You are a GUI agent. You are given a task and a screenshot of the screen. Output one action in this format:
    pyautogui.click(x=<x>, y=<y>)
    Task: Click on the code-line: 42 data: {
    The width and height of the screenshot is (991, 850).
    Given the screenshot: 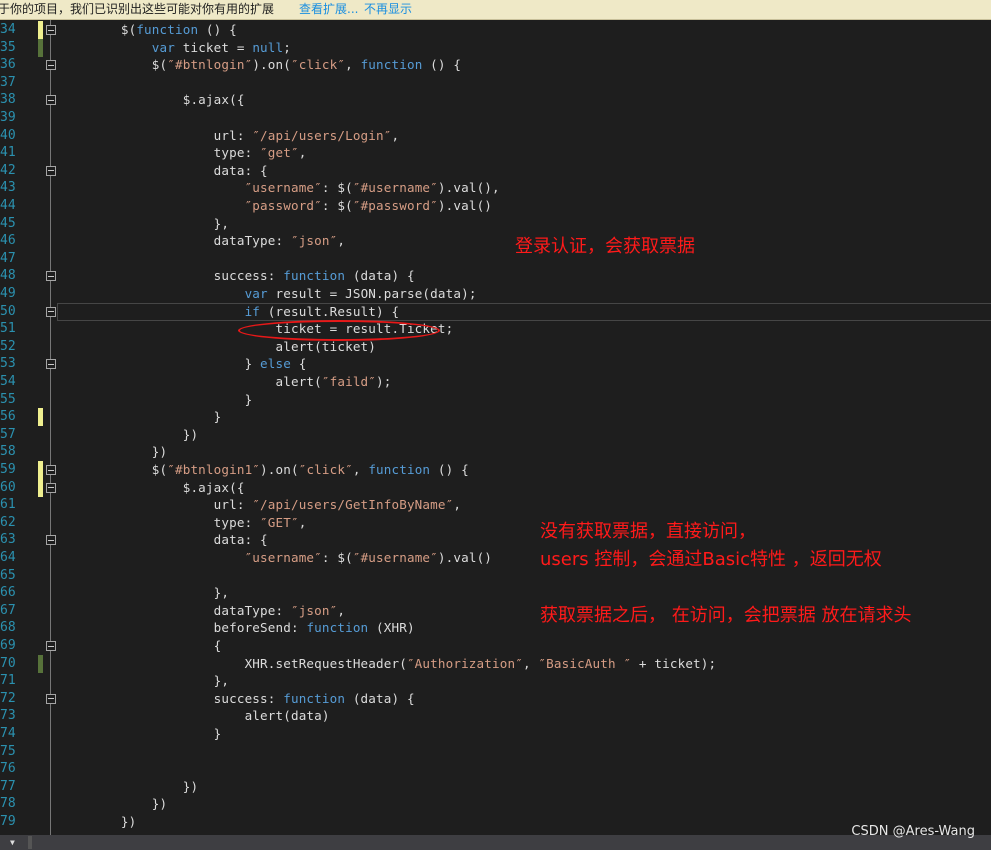 What is the action you would take?
    pyautogui.click(x=495, y=171)
    